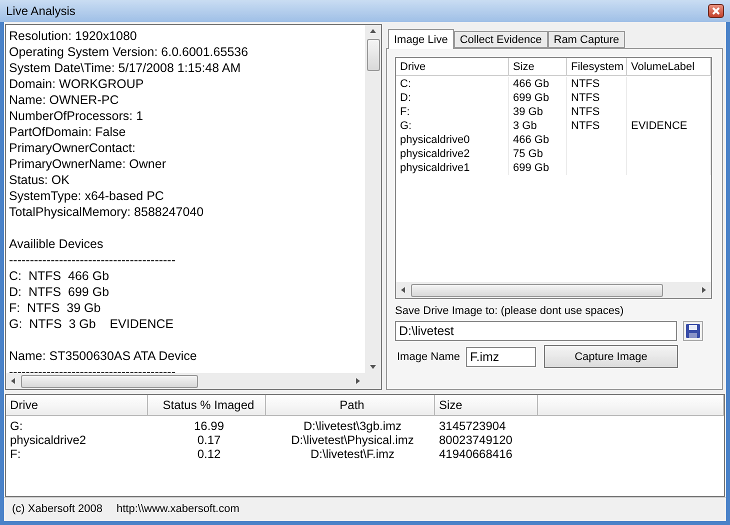 This screenshot has height=525, width=730. I want to click on log-line: SystemType: x64-based PC, so click(87, 196).